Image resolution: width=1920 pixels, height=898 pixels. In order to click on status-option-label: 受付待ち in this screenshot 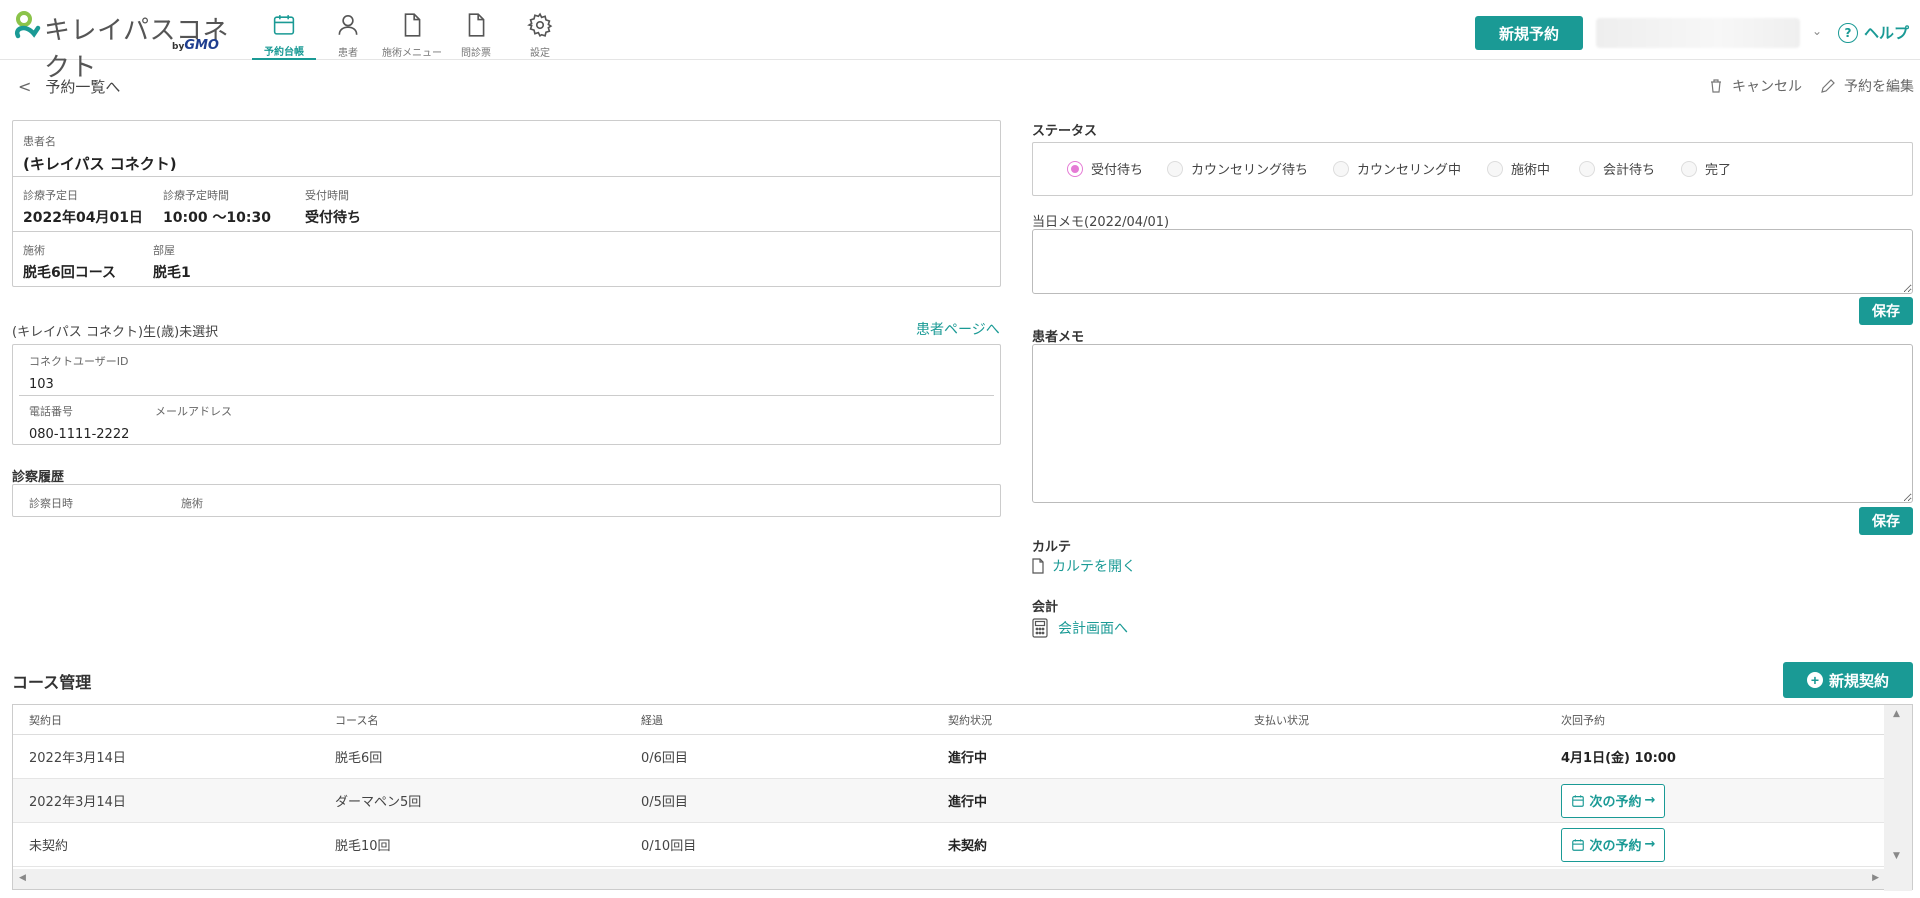, I will do `click(1117, 170)`.